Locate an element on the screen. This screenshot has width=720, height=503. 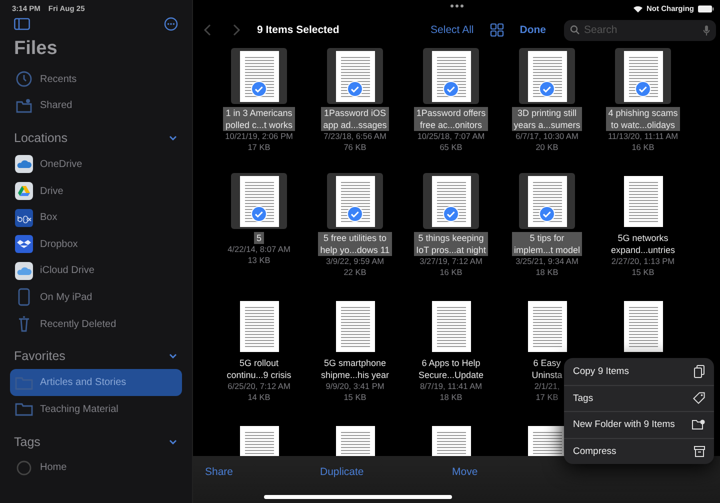
file-name: 1Password iOS app ad...ssages is located at coordinates (355, 119).